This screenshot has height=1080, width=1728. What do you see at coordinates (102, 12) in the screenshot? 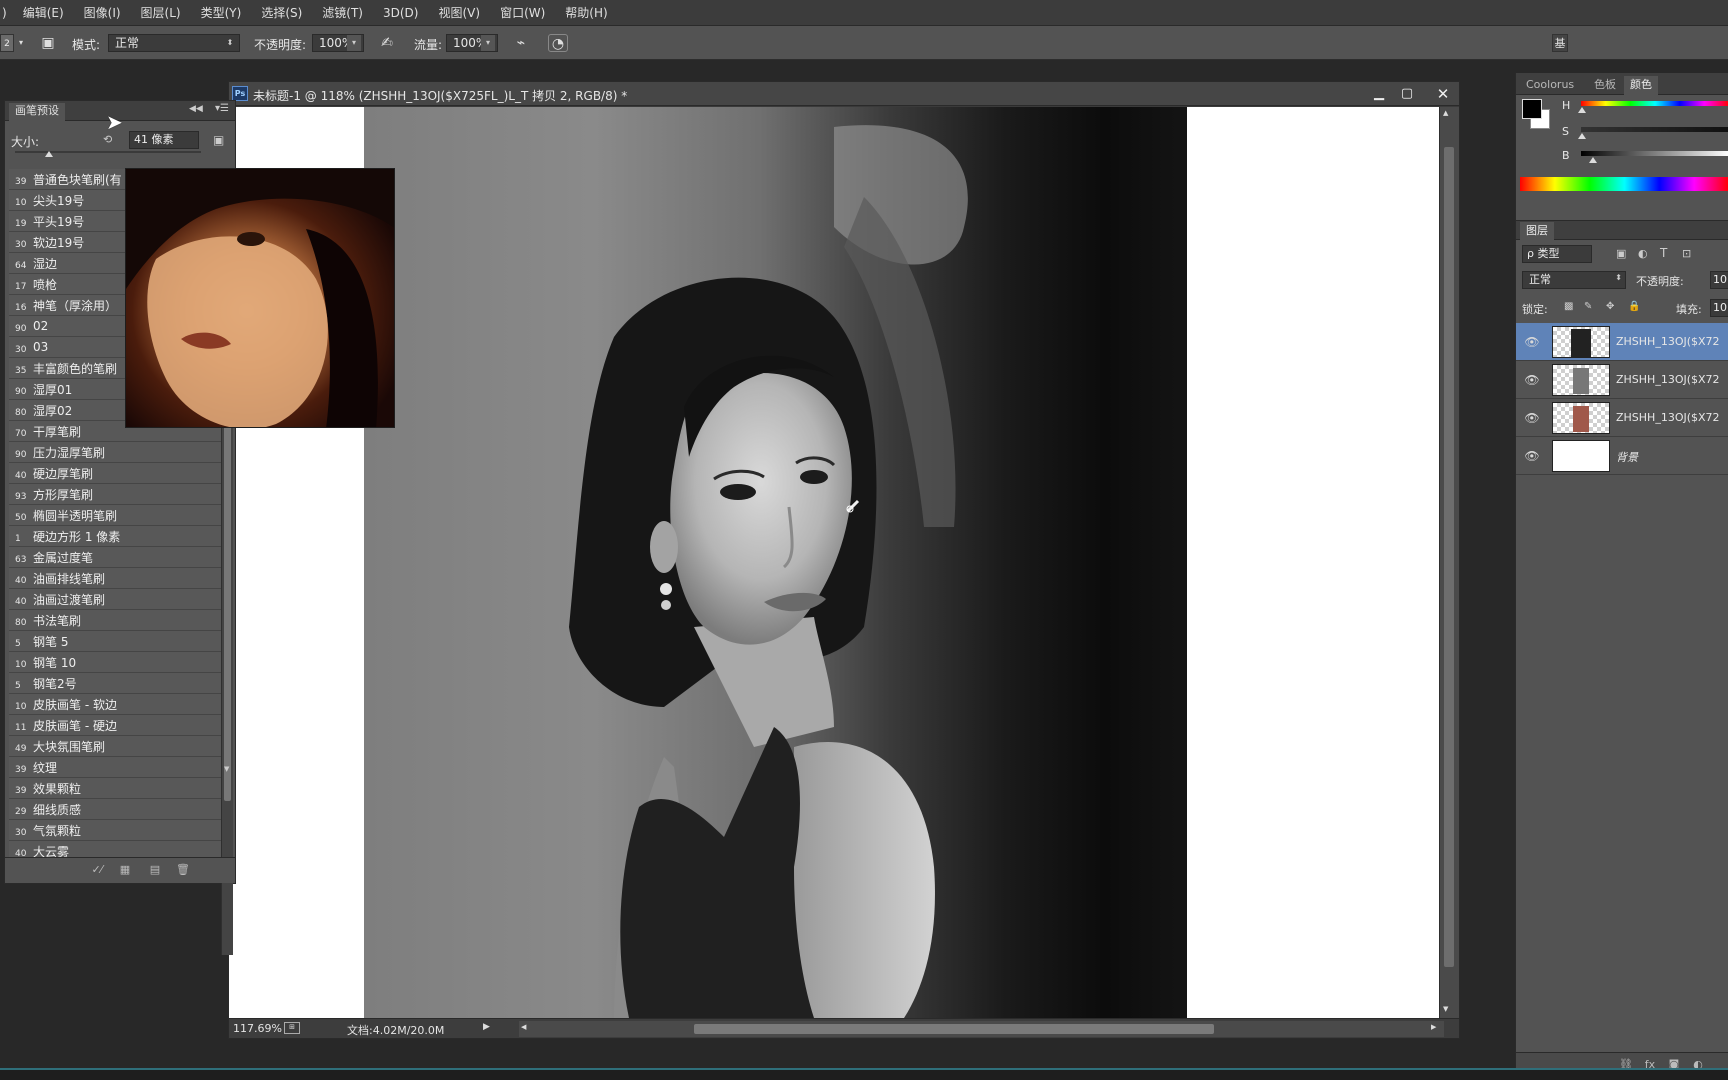
I see `menu-item-image: 图像(I)` at bounding box center [102, 12].